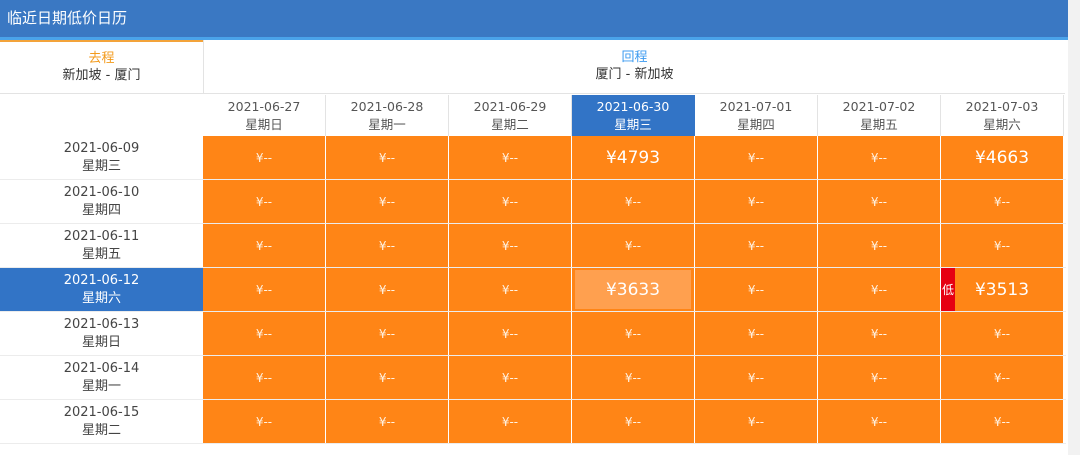 The image size is (1080, 455). What do you see at coordinates (1002, 115) in the screenshot?
I see `return-date-header: 2021-07-03 星期六` at bounding box center [1002, 115].